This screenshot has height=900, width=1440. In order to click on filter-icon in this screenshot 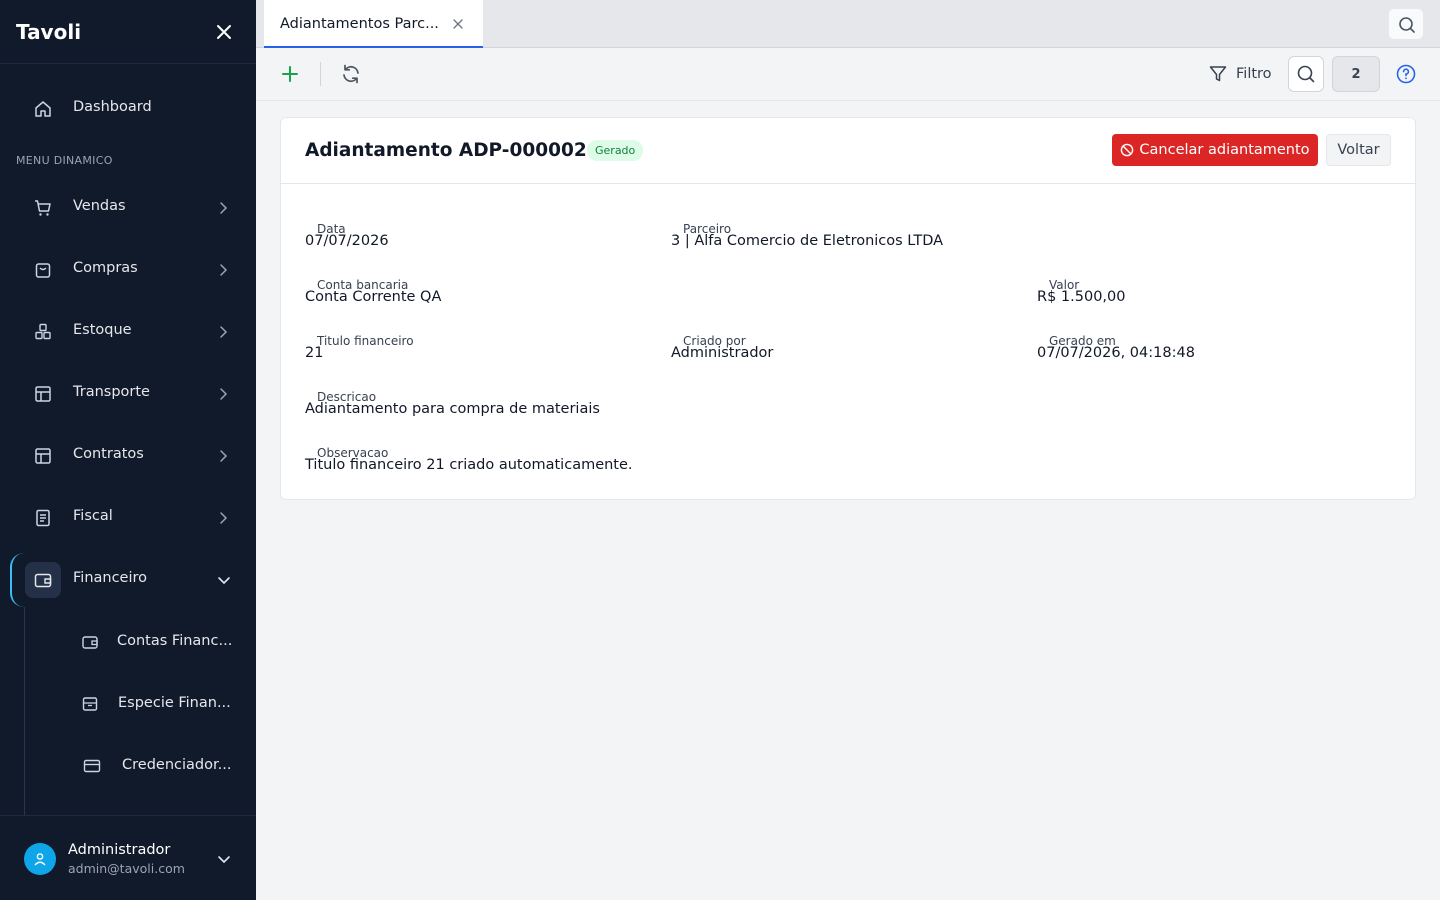, I will do `click(1218, 74)`.